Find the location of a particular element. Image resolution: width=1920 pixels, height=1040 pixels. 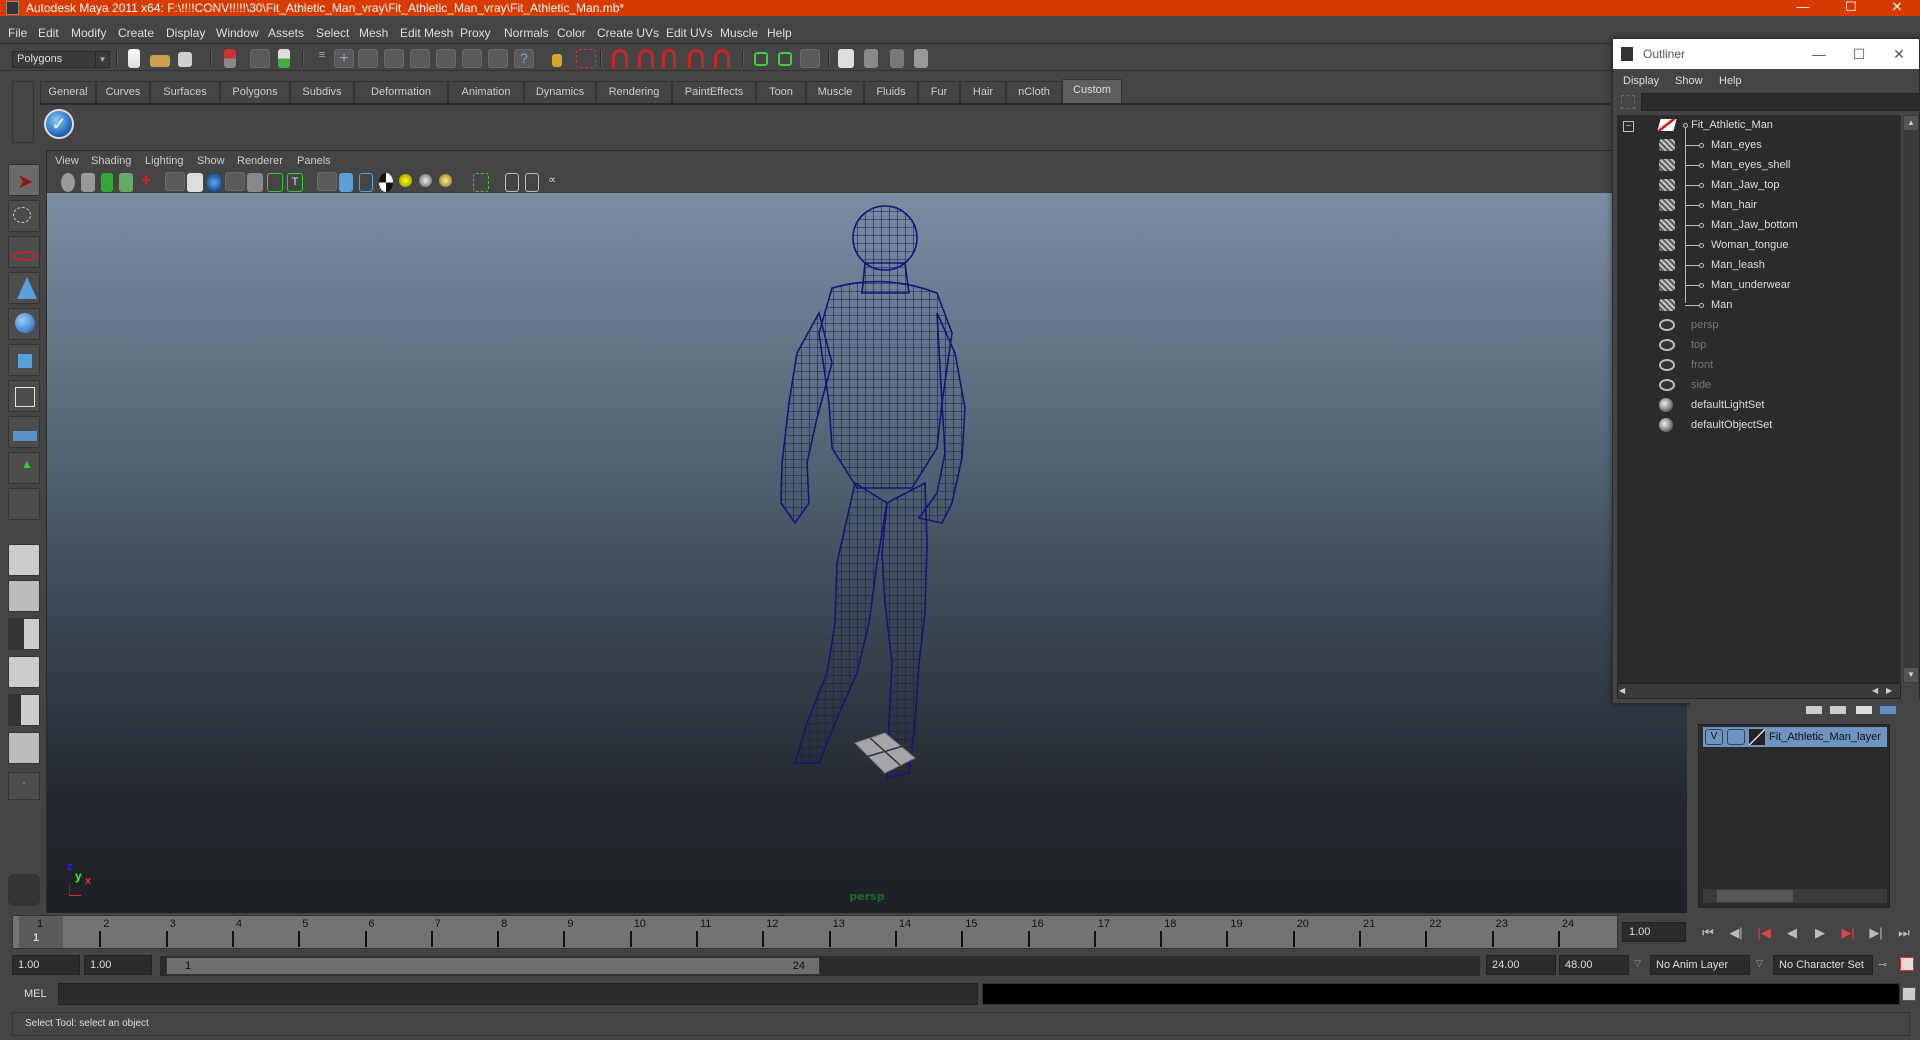

panel-menu-lighting: Lighting is located at coordinates (164, 161).